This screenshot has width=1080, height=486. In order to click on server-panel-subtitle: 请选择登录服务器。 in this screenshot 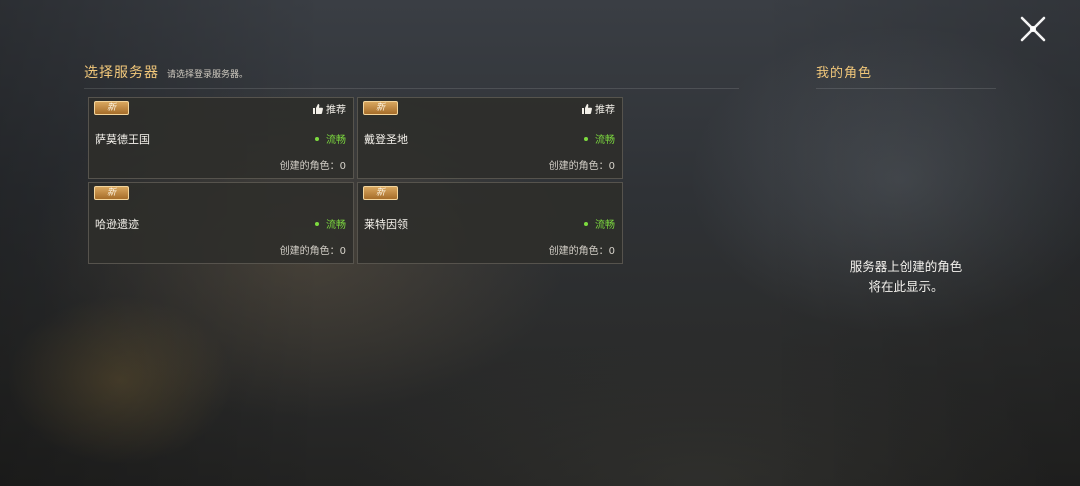, I will do `click(208, 75)`.